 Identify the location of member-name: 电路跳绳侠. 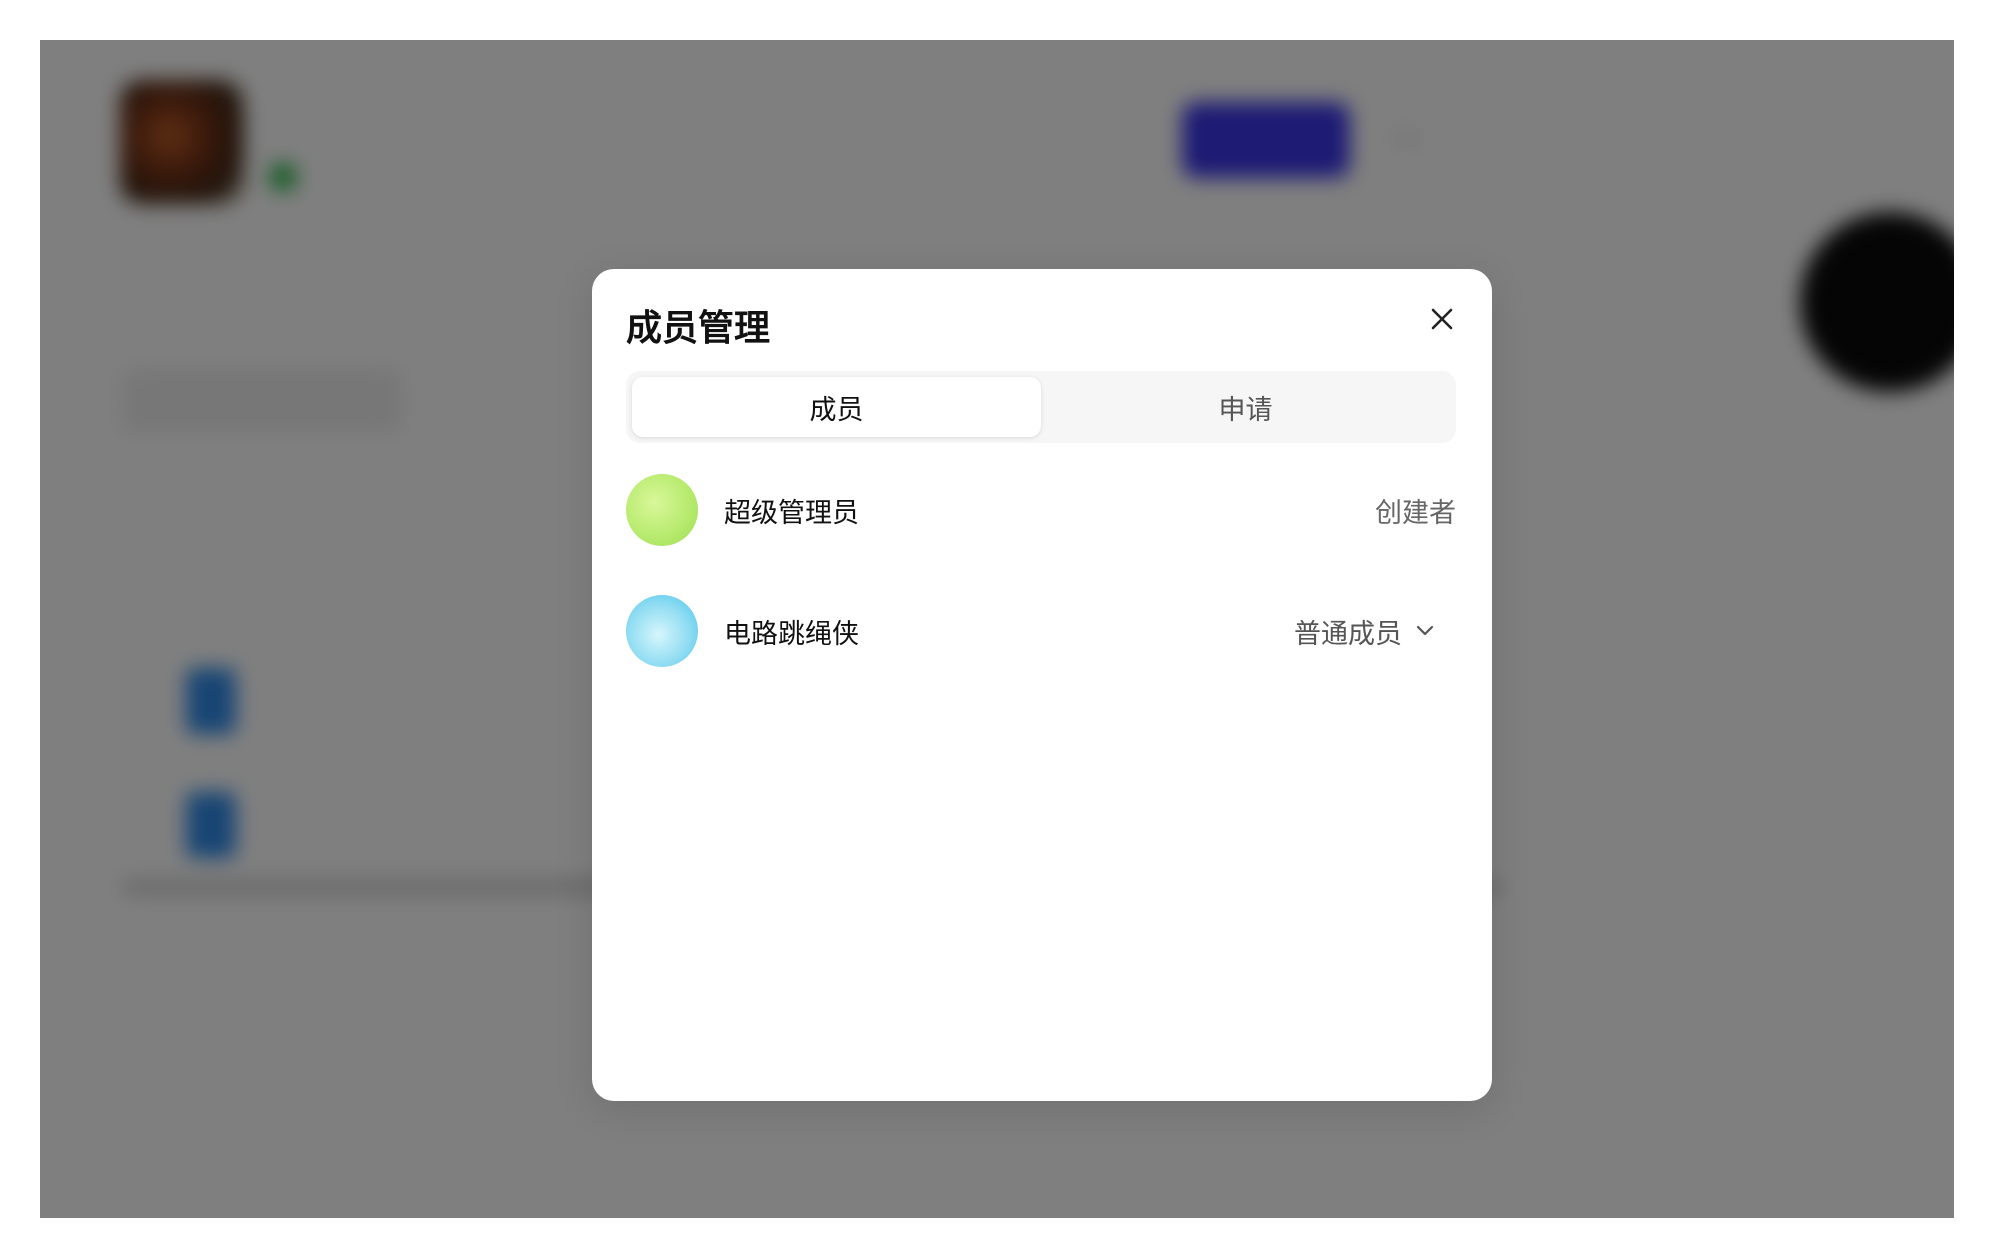
(791, 634).